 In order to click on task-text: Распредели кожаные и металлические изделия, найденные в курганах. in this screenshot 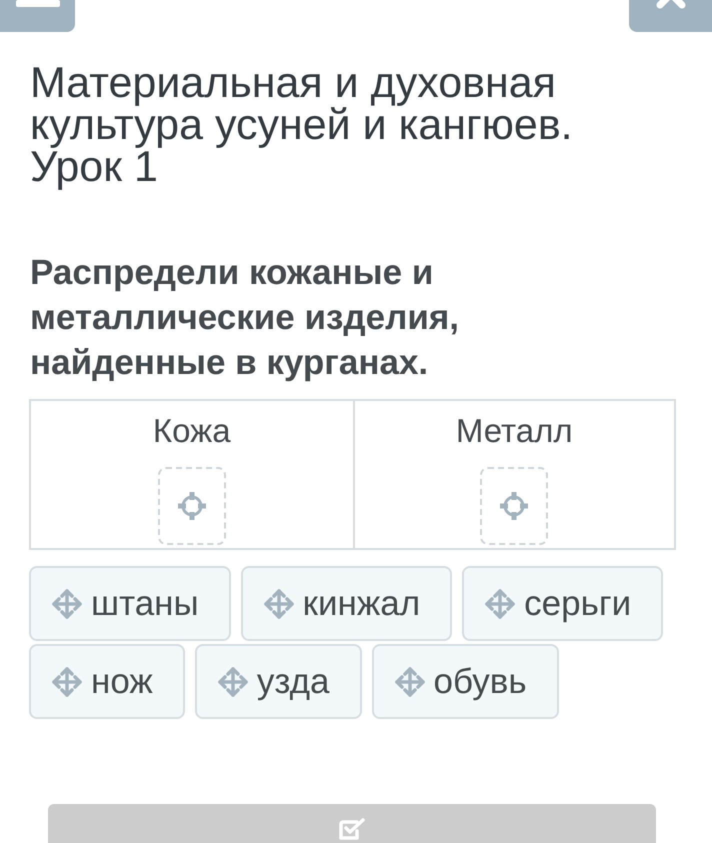, I will do `click(245, 318)`.